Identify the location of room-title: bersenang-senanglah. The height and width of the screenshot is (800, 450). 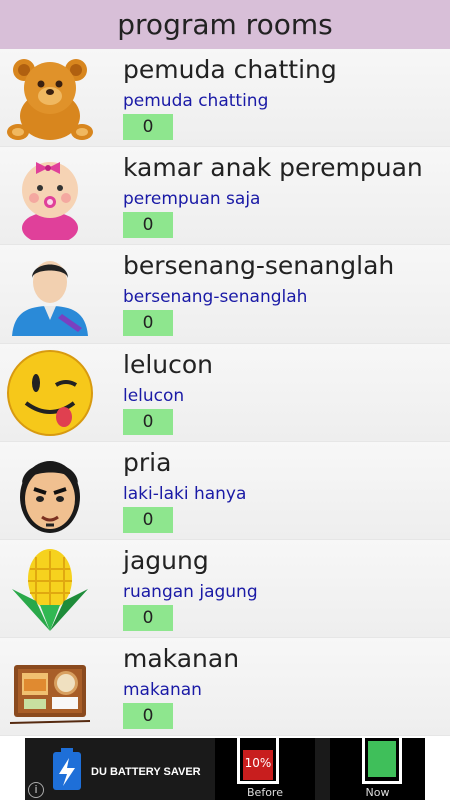
(259, 266).